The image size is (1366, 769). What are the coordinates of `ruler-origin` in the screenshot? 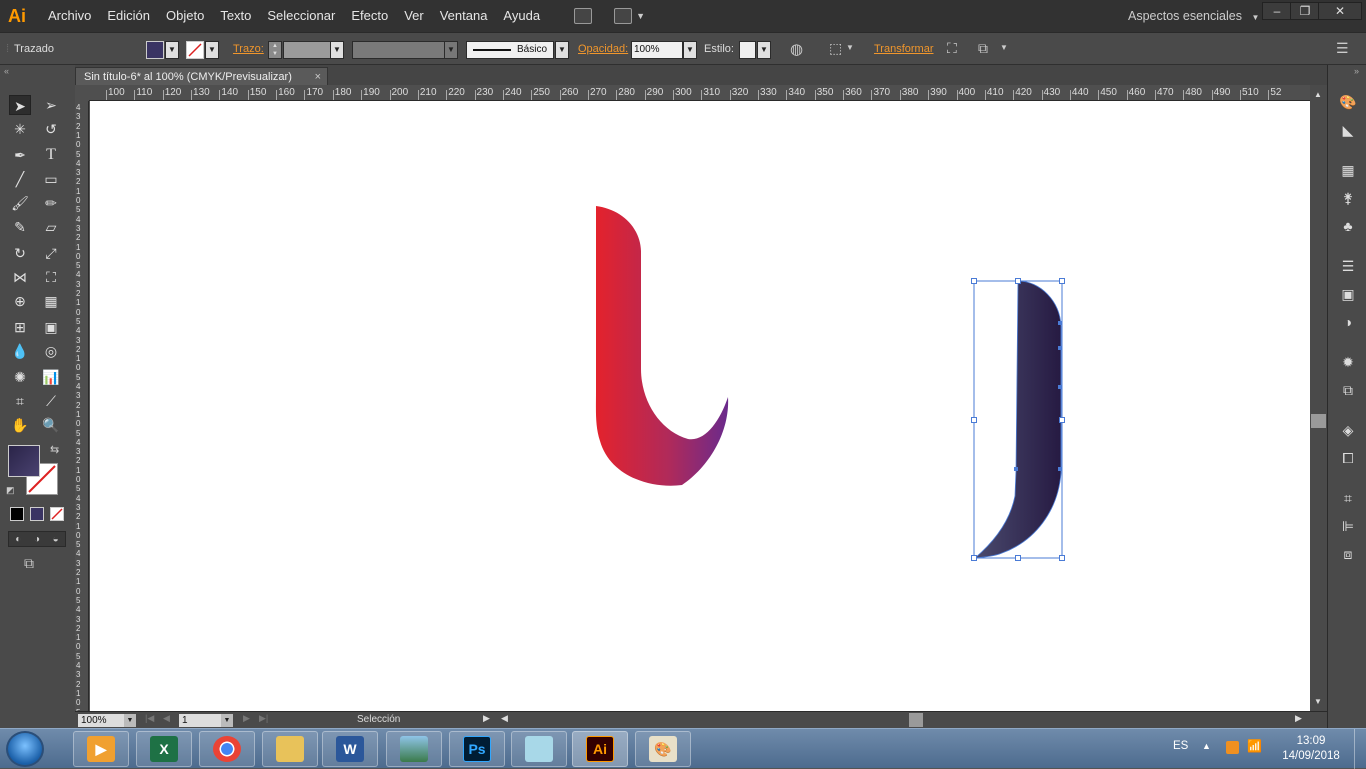 It's located at (82, 93).